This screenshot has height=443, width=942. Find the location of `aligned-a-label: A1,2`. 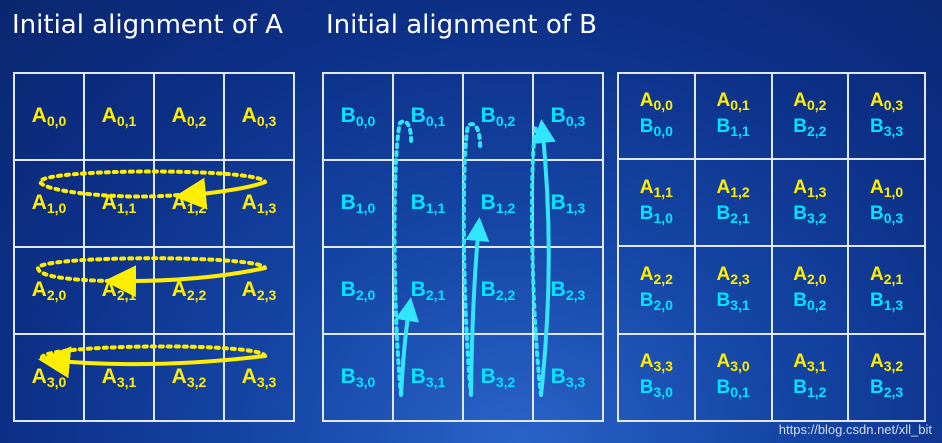

aligned-a-label: A1,2 is located at coordinates (733, 188).